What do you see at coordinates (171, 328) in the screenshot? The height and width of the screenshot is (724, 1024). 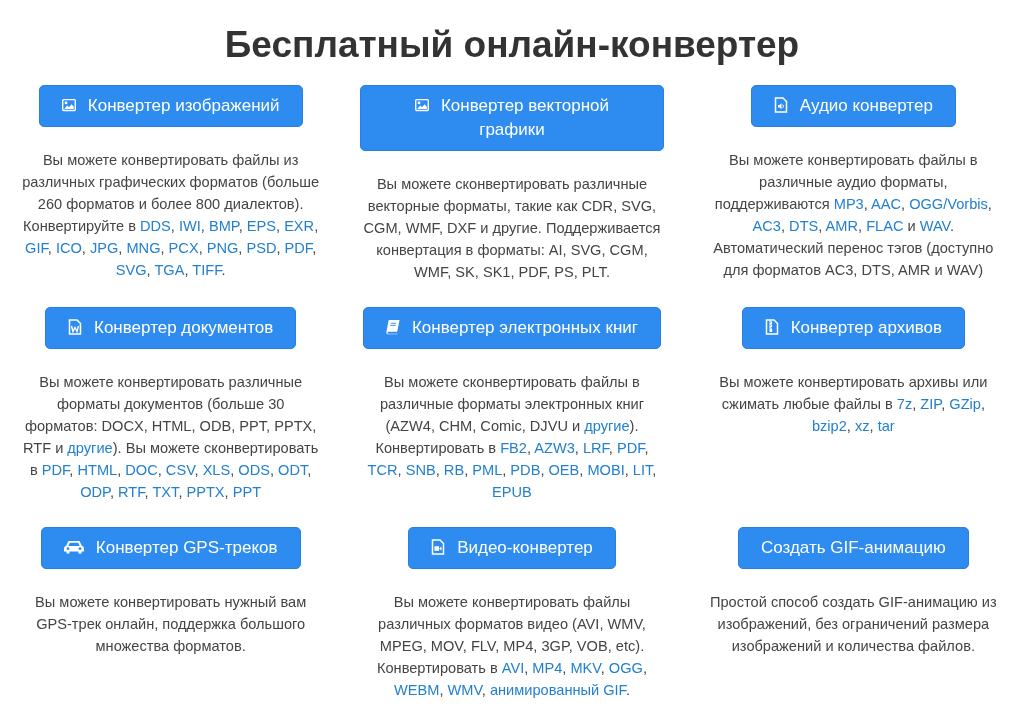 I see `converter-button: Конвертер документов` at bounding box center [171, 328].